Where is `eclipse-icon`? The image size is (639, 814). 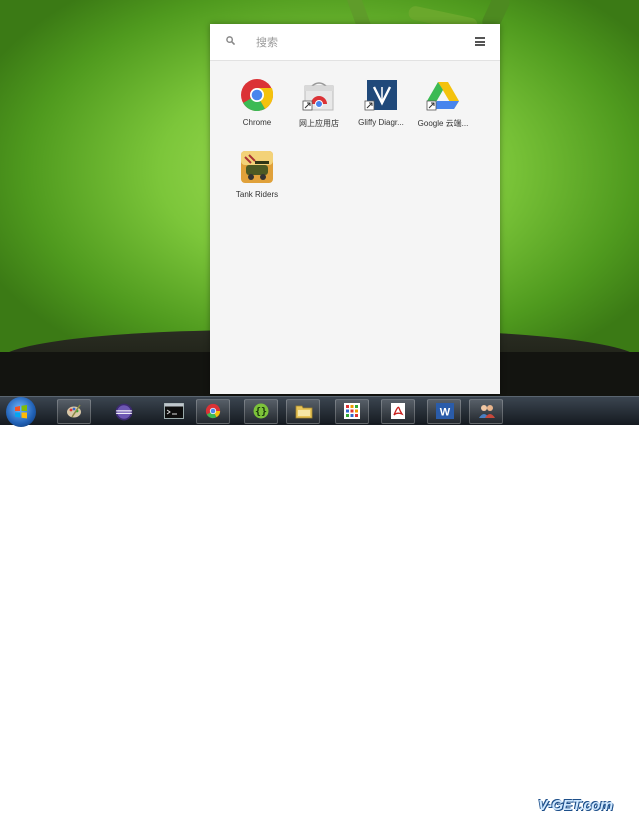
eclipse-icon is located at coordinates (124, 412).